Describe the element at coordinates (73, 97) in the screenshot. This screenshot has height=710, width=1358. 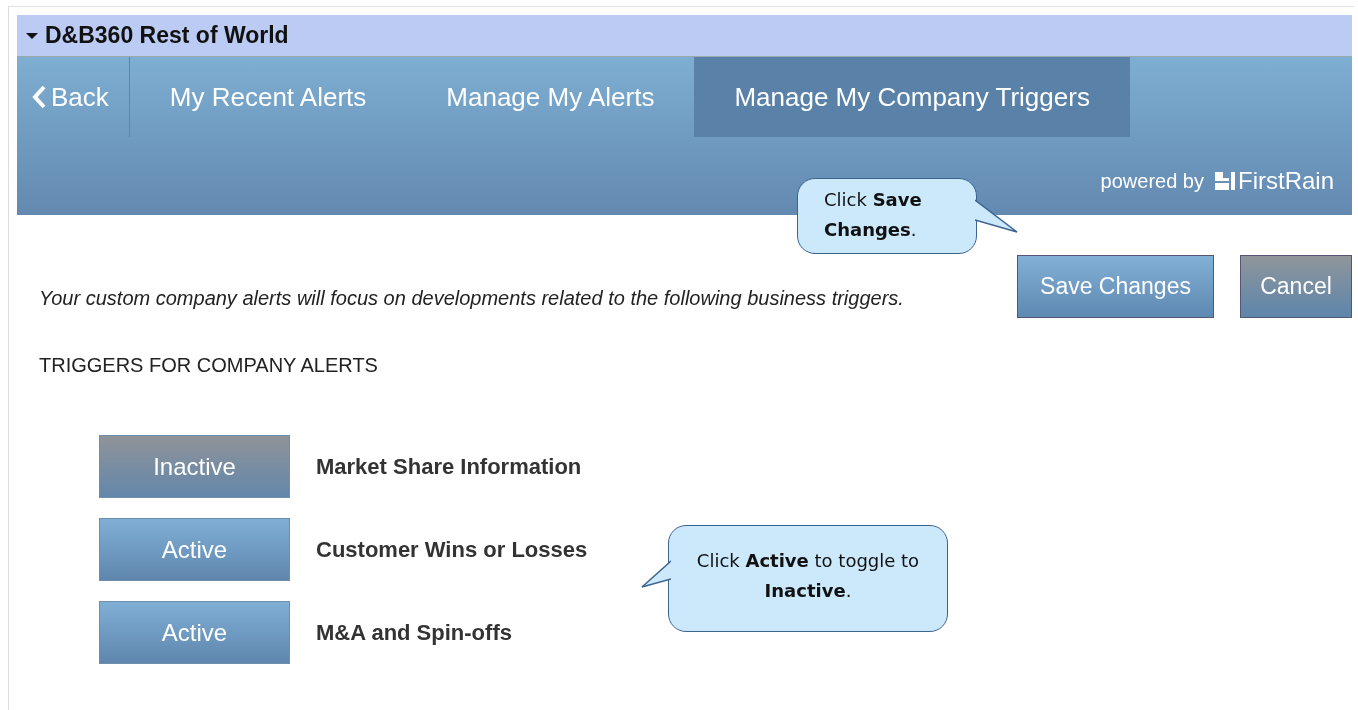
I see `back-link: Back` at that location.